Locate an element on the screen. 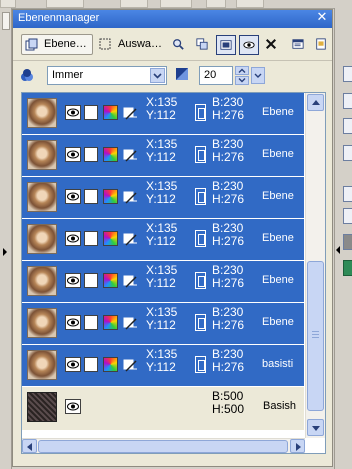 This screenshot has width=352, height=469. close-icon: ✕ is located at coordinates (322, 18).